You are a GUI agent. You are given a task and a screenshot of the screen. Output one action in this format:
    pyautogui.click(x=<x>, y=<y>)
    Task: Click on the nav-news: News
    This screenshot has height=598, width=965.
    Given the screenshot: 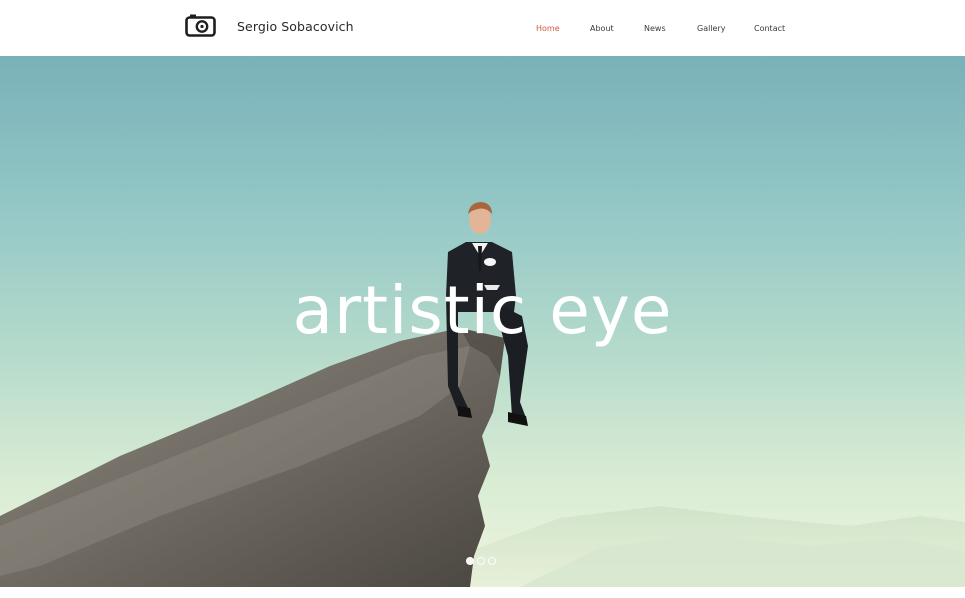 What is the action you would take?
    pyautogui.click(x=655, y=28)
    